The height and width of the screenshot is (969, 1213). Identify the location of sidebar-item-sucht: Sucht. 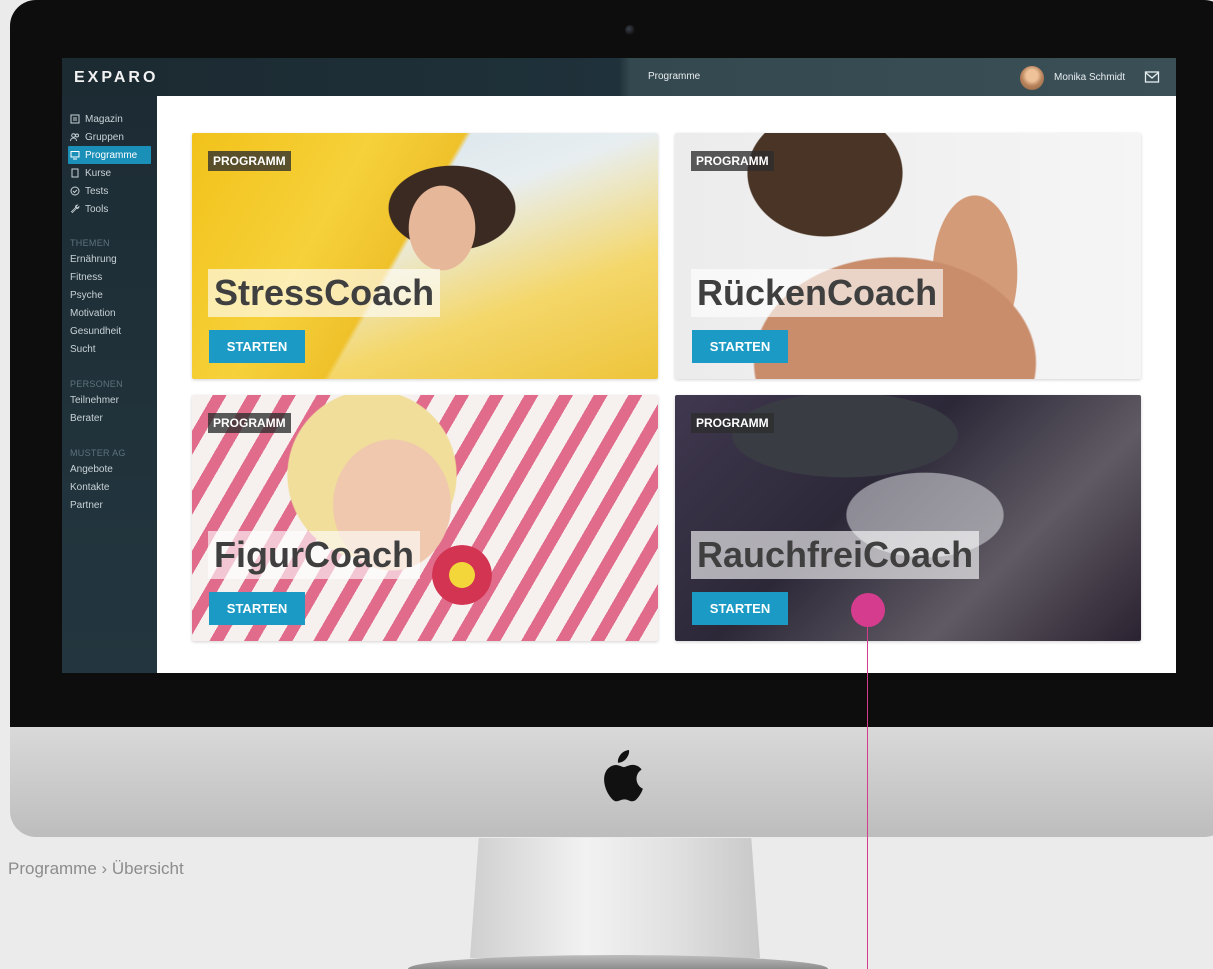
(109, 350).